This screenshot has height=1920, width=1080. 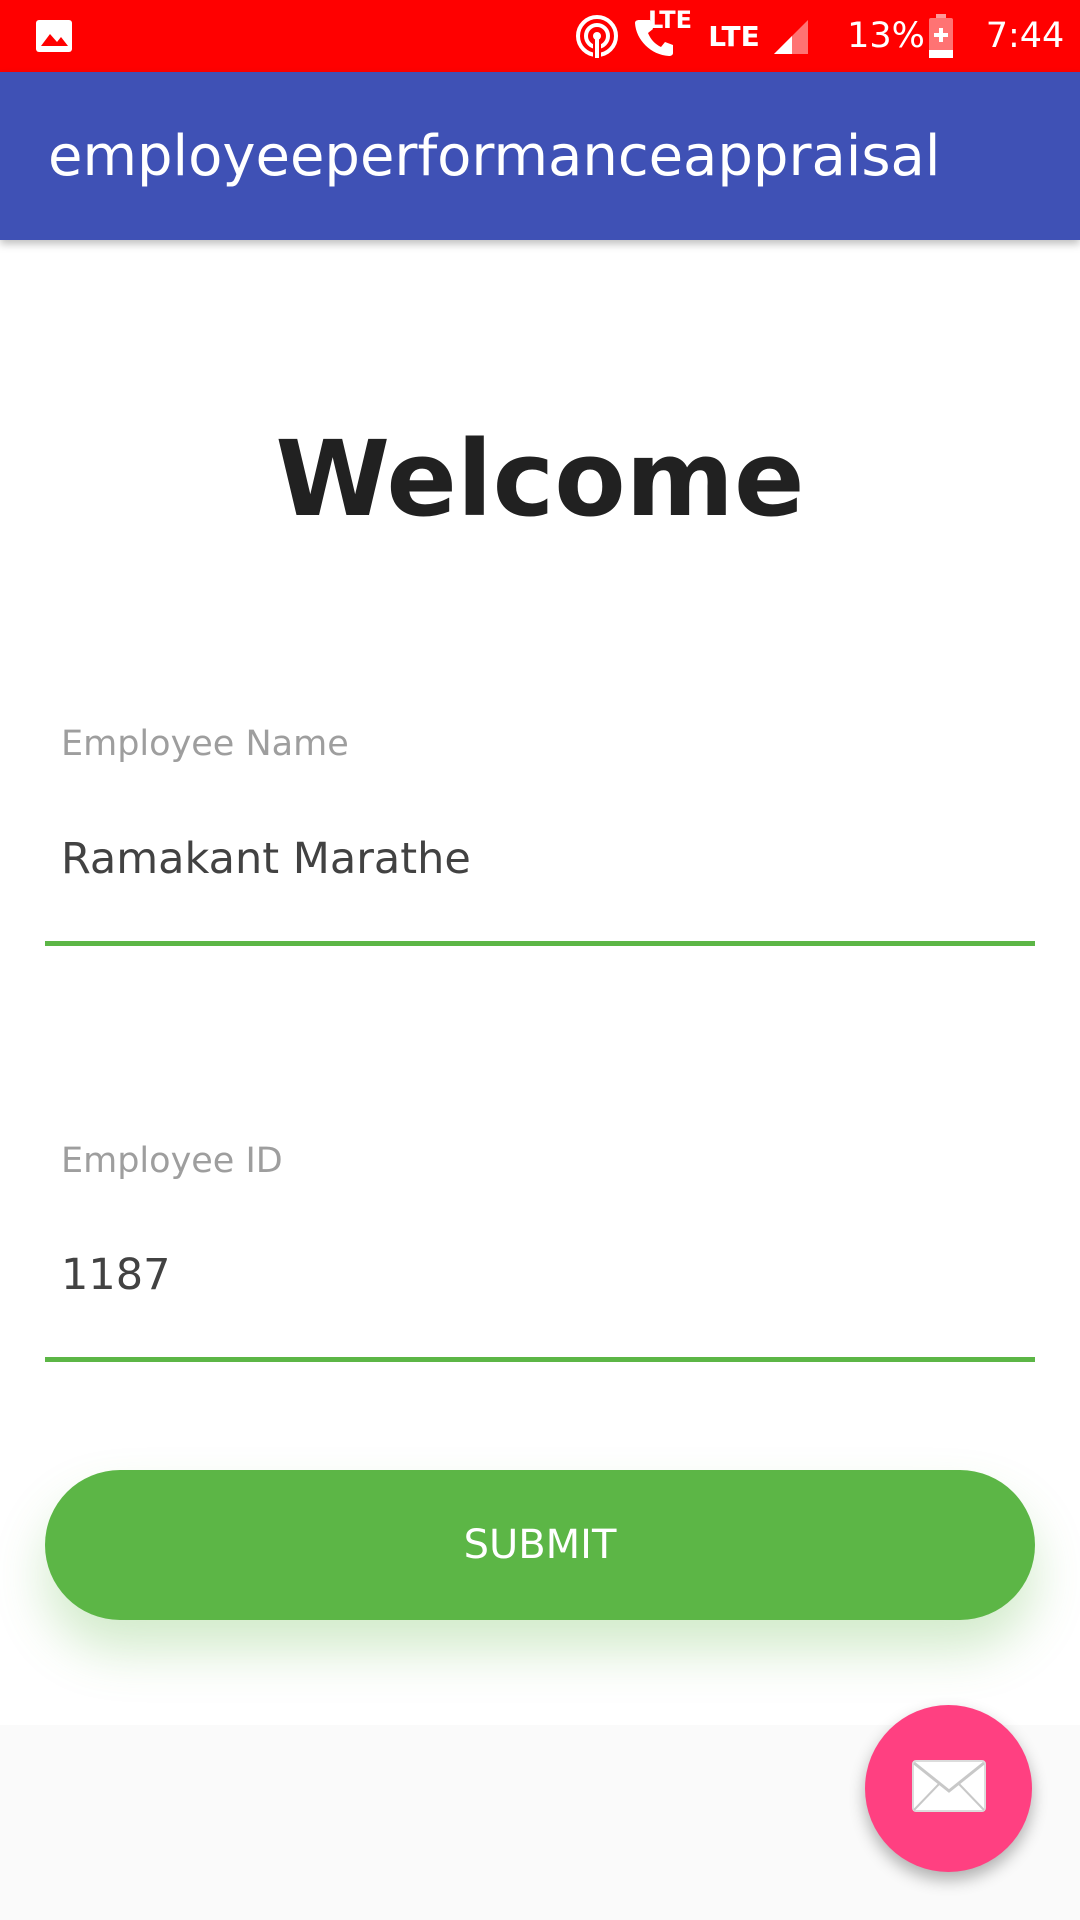 I want to click on hotspot-icon, so click(x=597, y=36).